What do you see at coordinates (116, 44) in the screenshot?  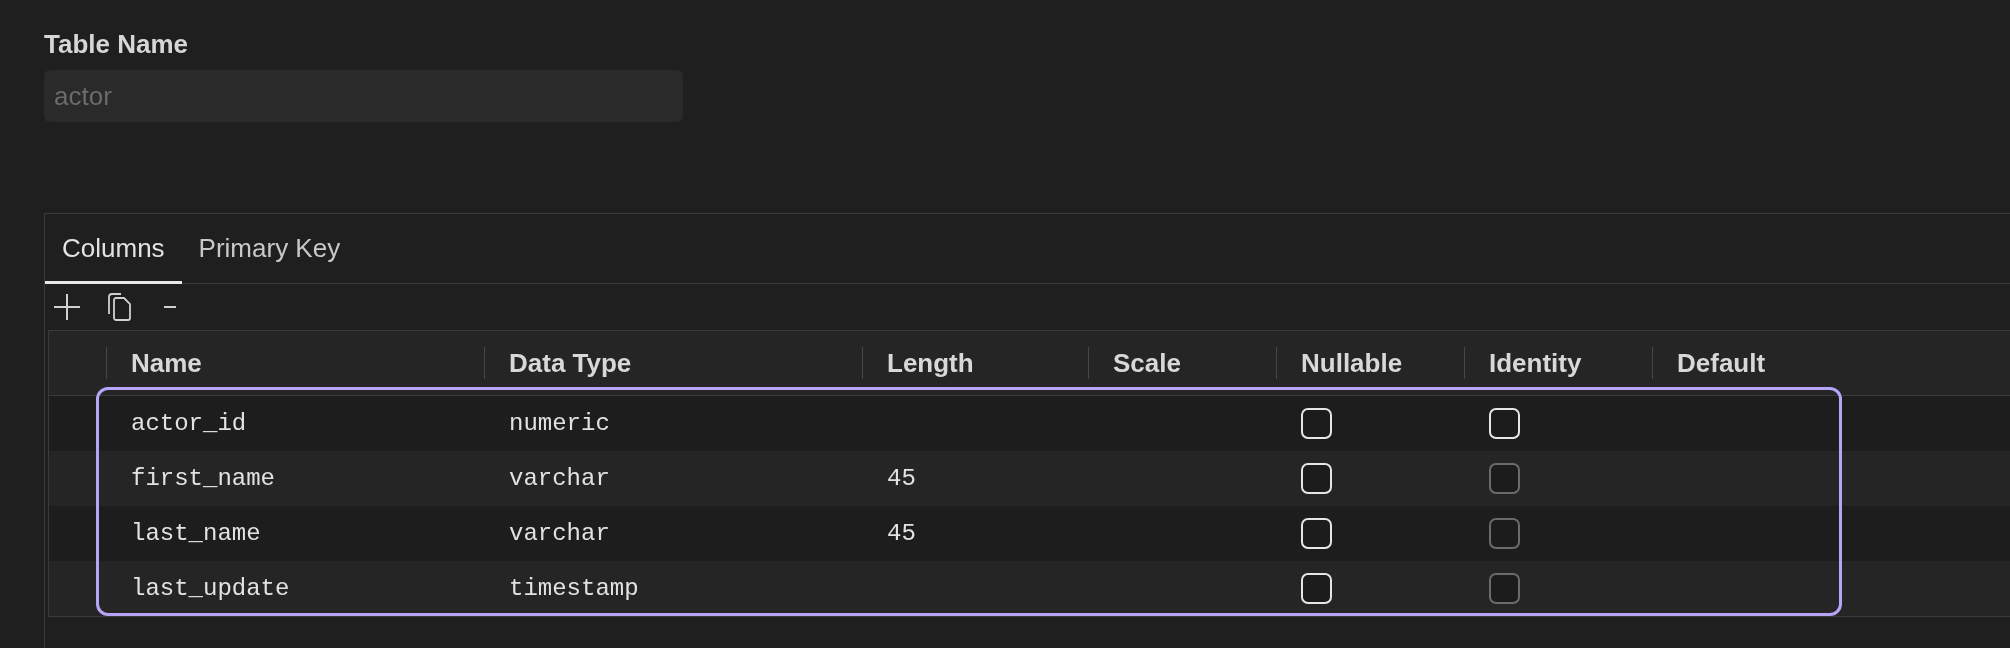 I see `field-label: Table Name` at bounding box center [116, 44].